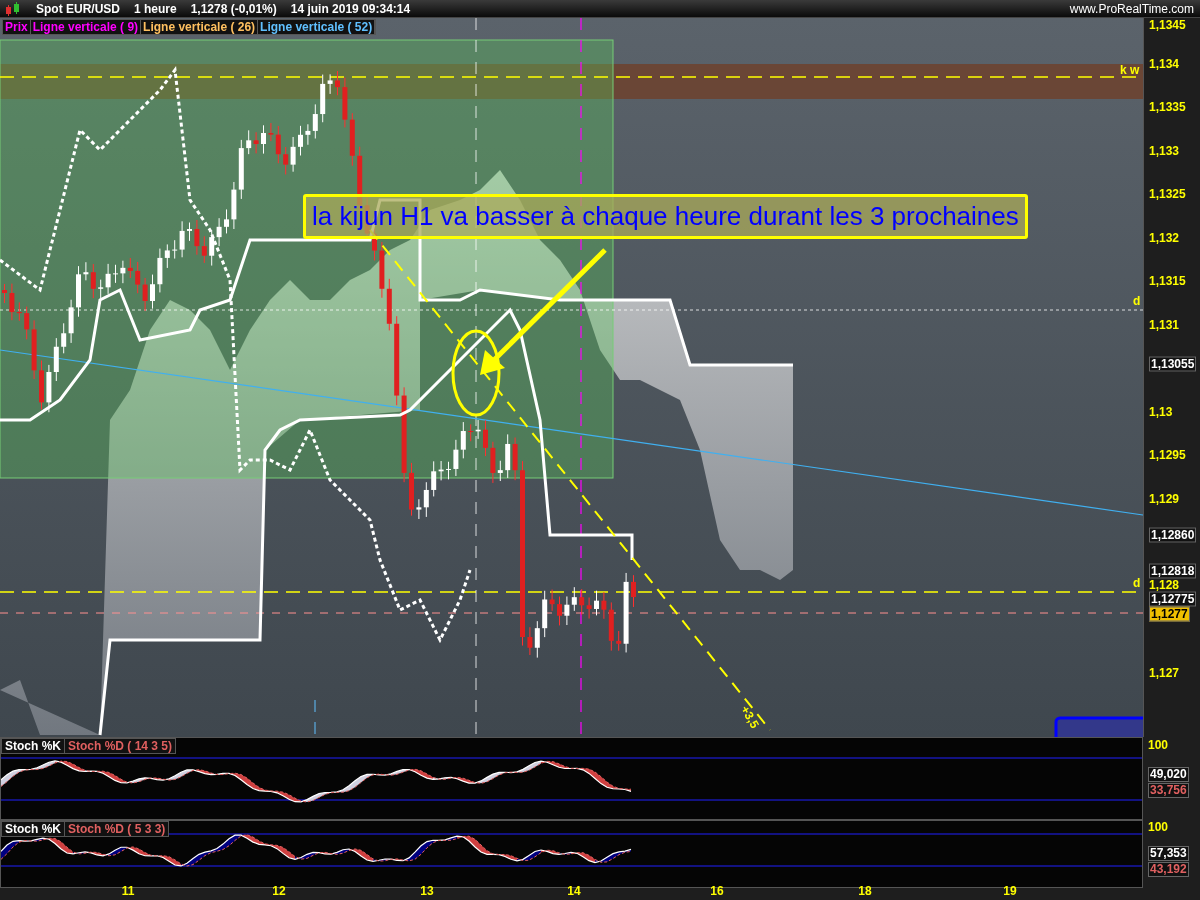 Image resolution: width=1200 pixels, height=900 pixels. I want to click on date-tick: 13, so click(427, 891).